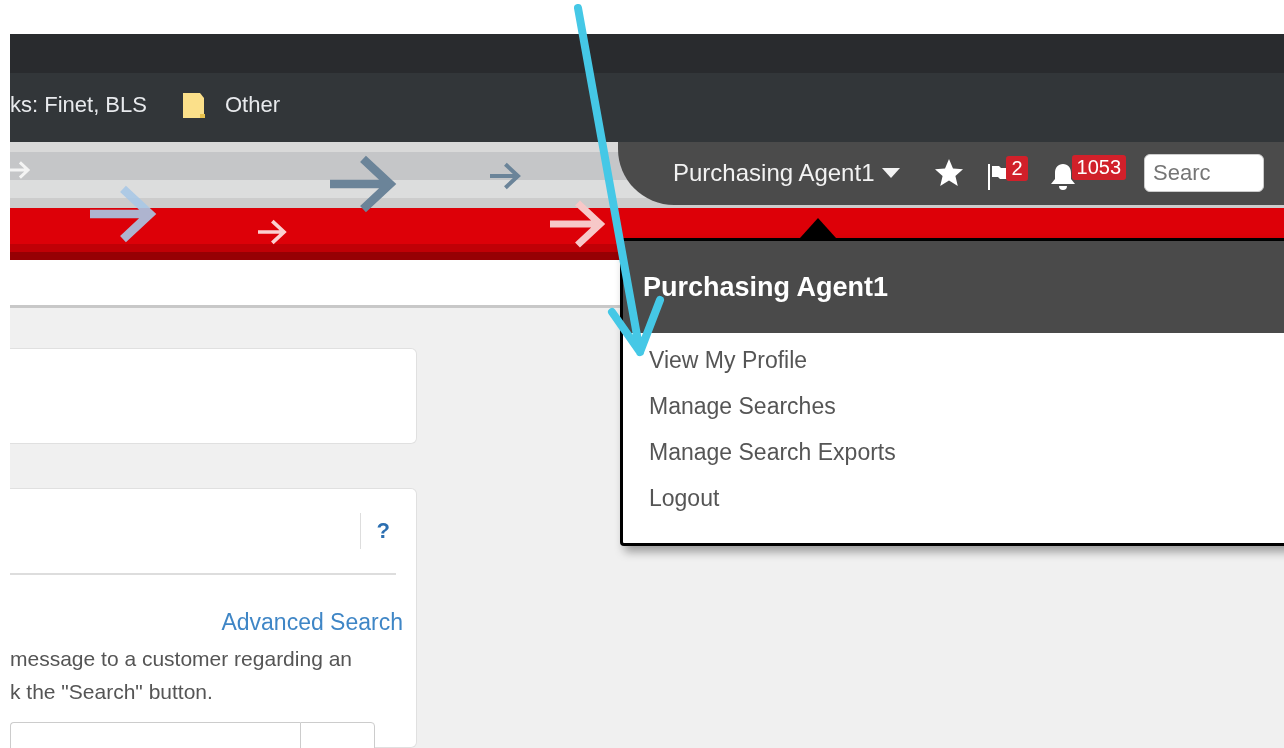 This screenshot has width=1284, height=748. What do you see at coordinates (1062, 177) in the screenshot?
I see `bell-icon` at bounding box center [1062, 177].